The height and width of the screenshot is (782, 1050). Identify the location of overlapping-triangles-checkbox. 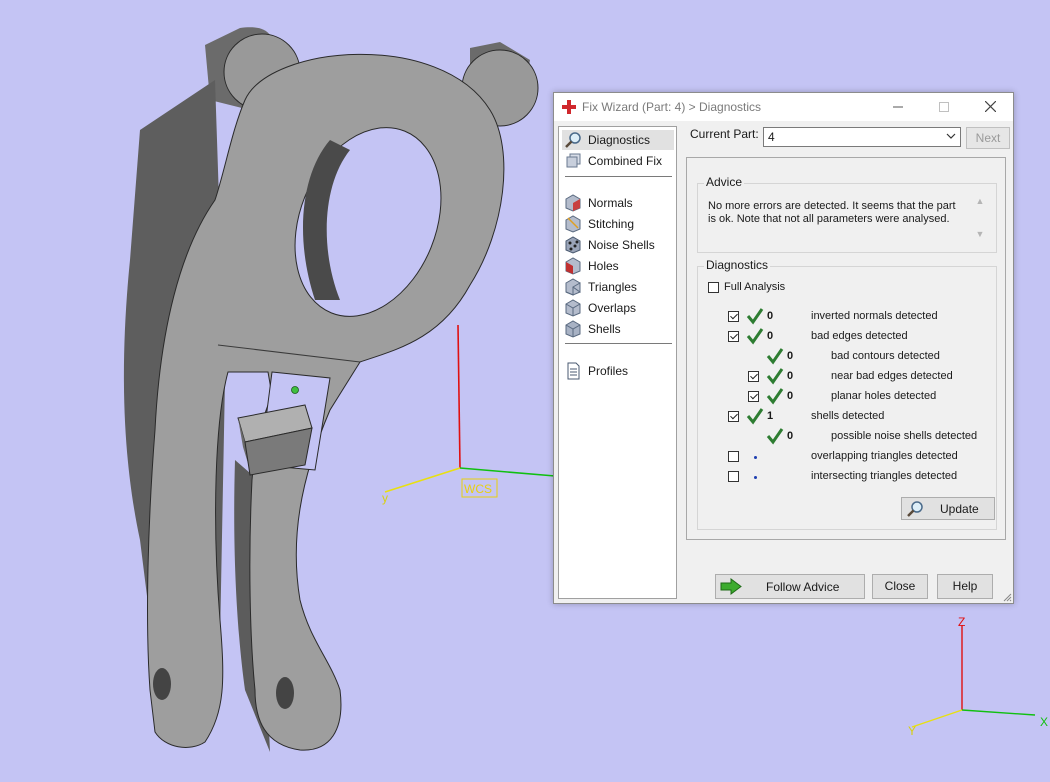
(733, 456).